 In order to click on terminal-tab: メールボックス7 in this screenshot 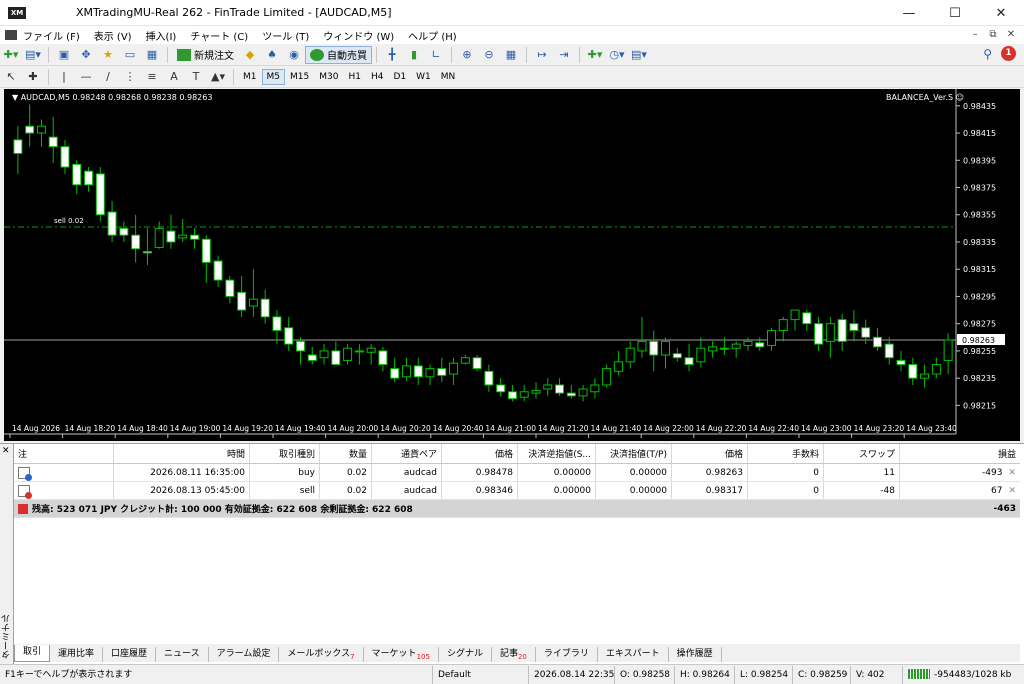, I will do `click(321, 654)`.